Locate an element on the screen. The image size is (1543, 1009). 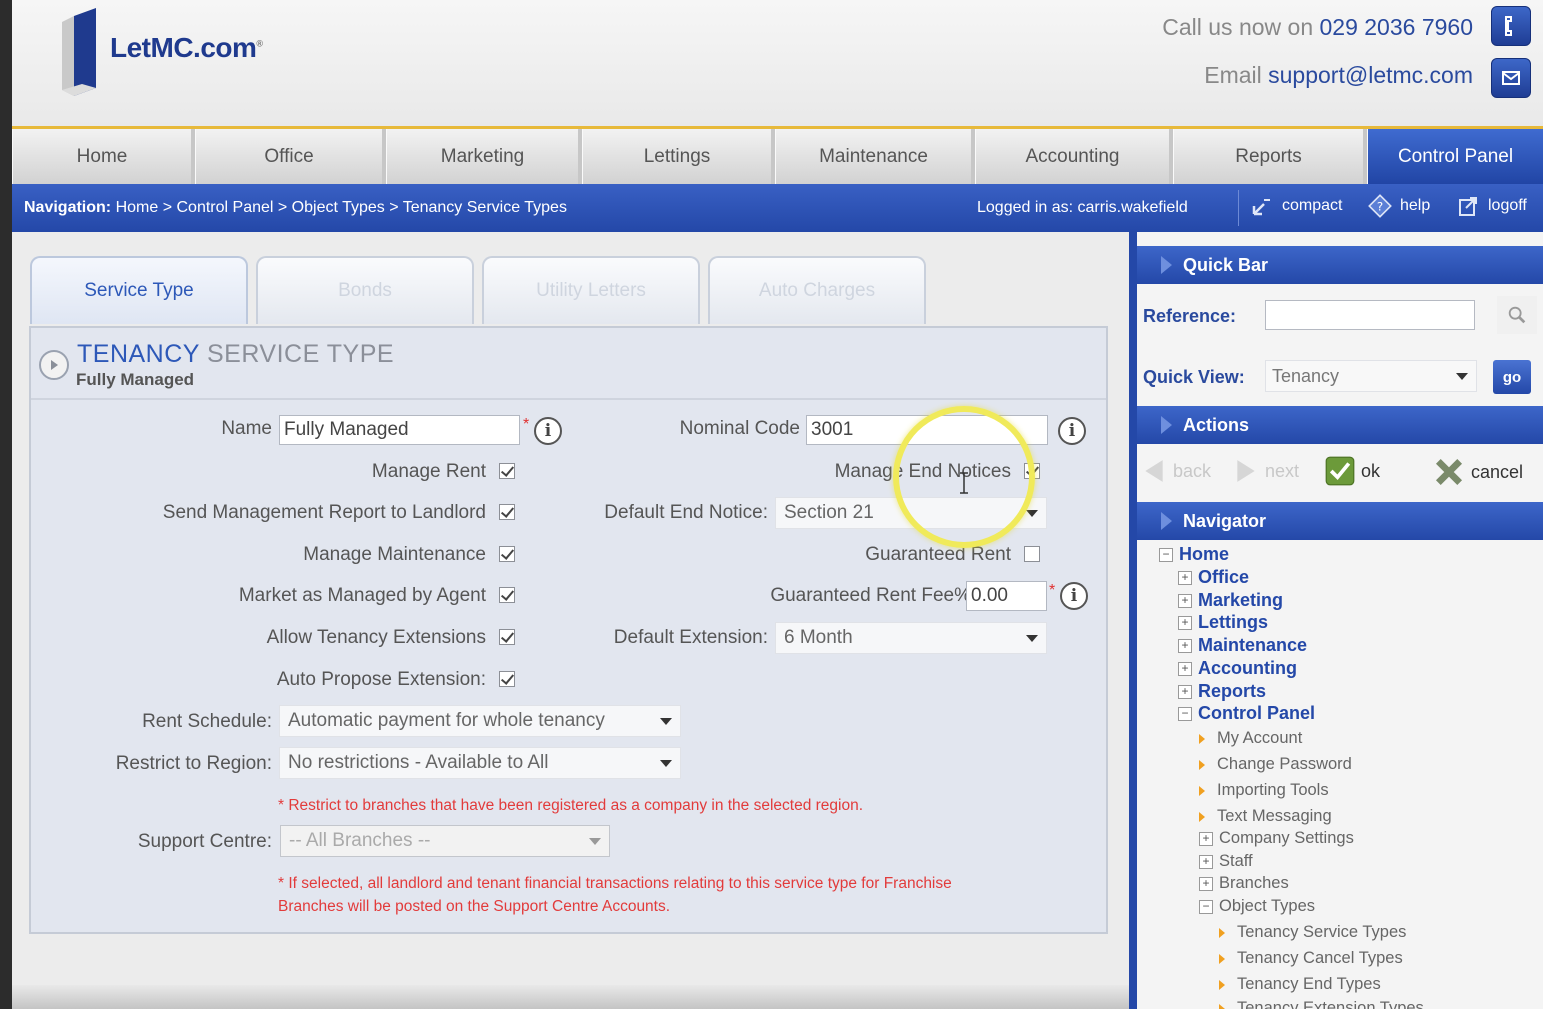
nav-lettings: Lettings is located at coordinates (678, 156).